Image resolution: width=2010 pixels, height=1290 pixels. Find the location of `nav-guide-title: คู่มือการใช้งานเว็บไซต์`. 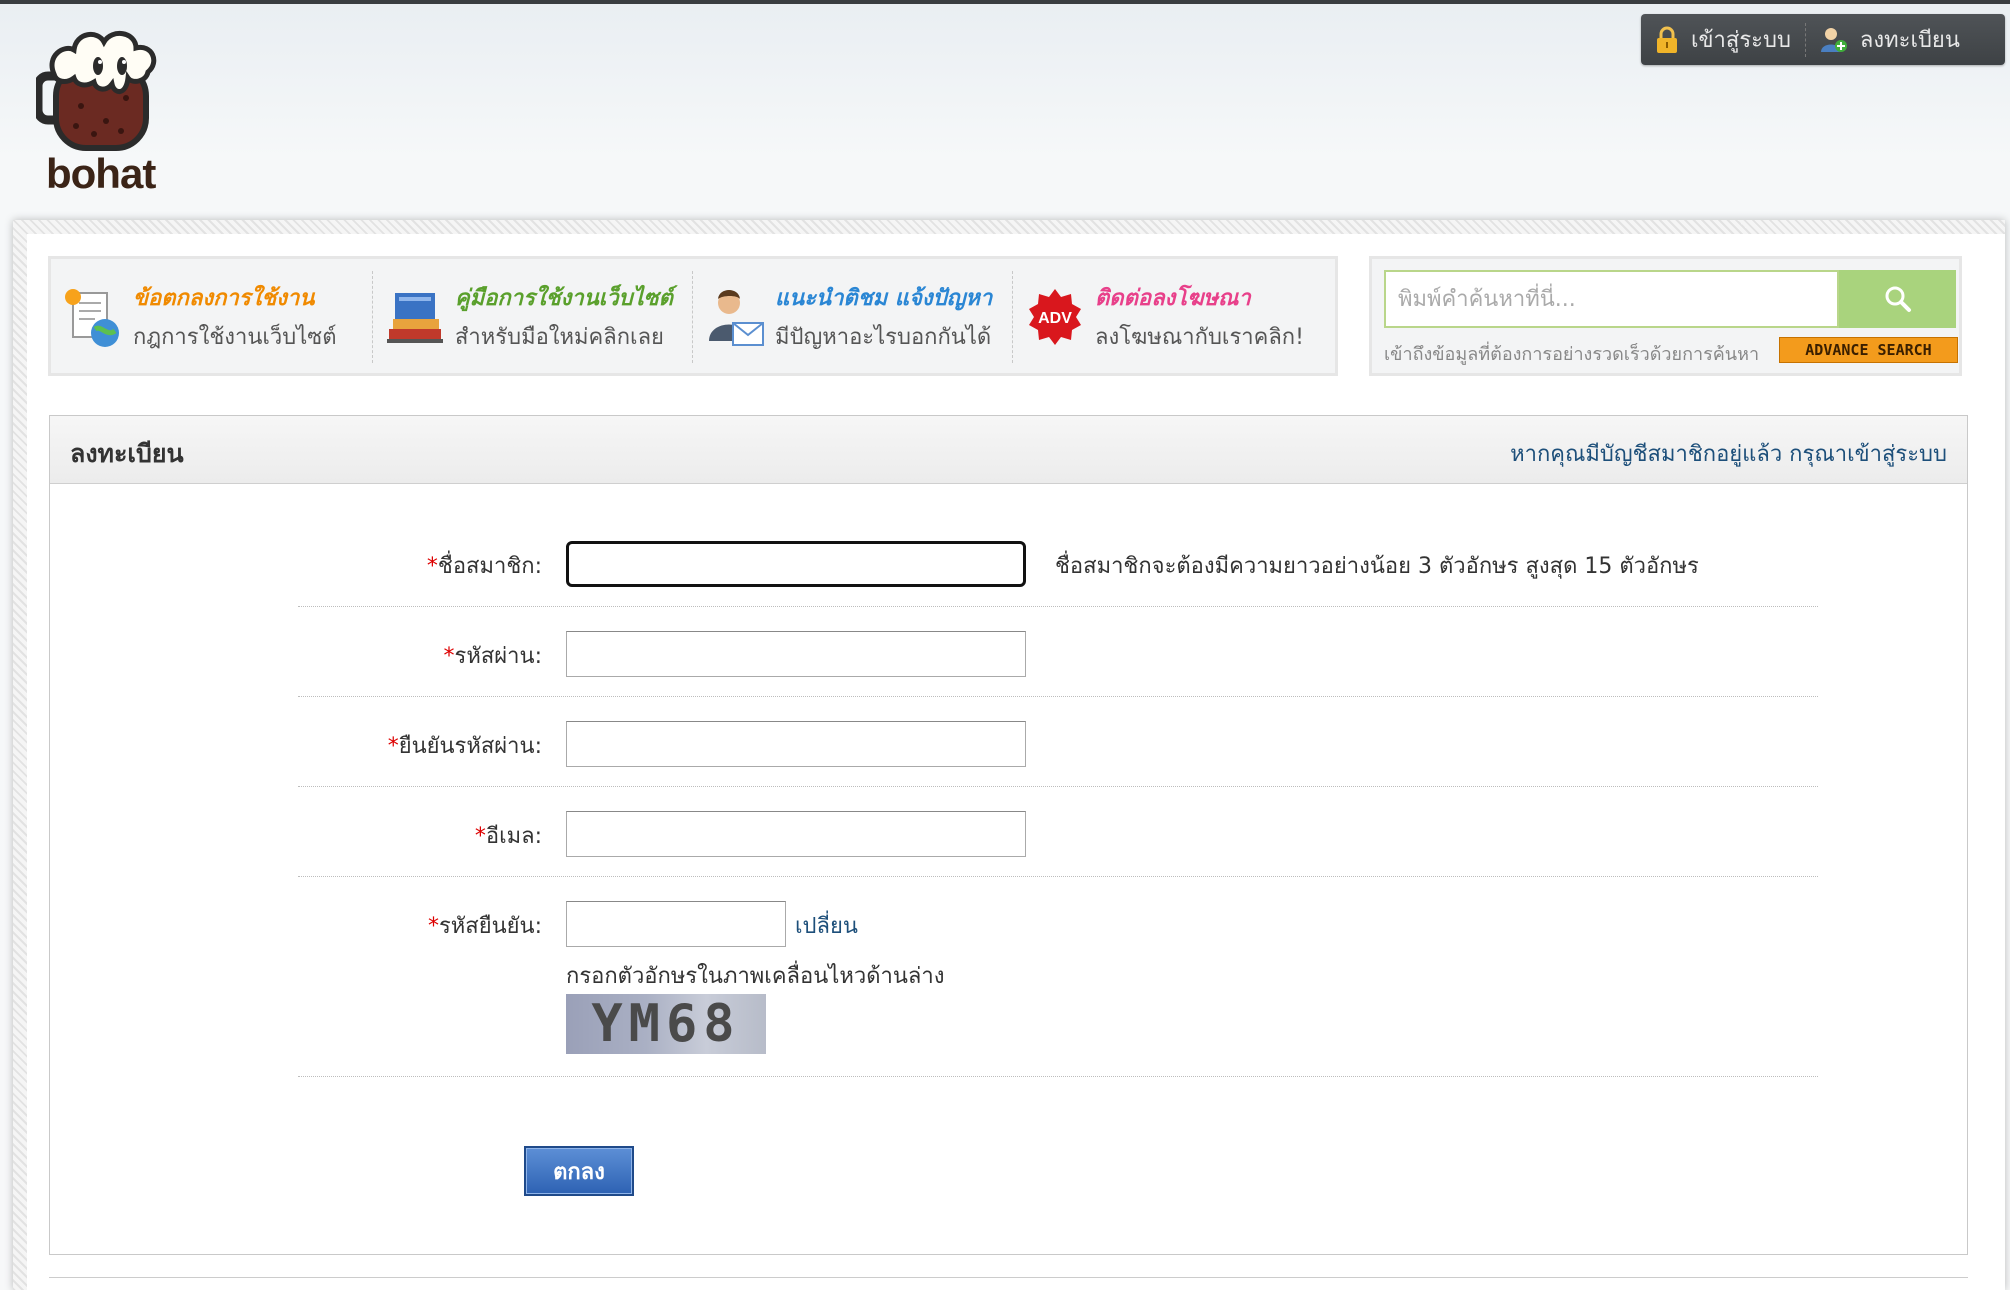

nav-guide-title: คู่มือการใช้งานเว็บไซต์ is located at coordinates (564, 298).